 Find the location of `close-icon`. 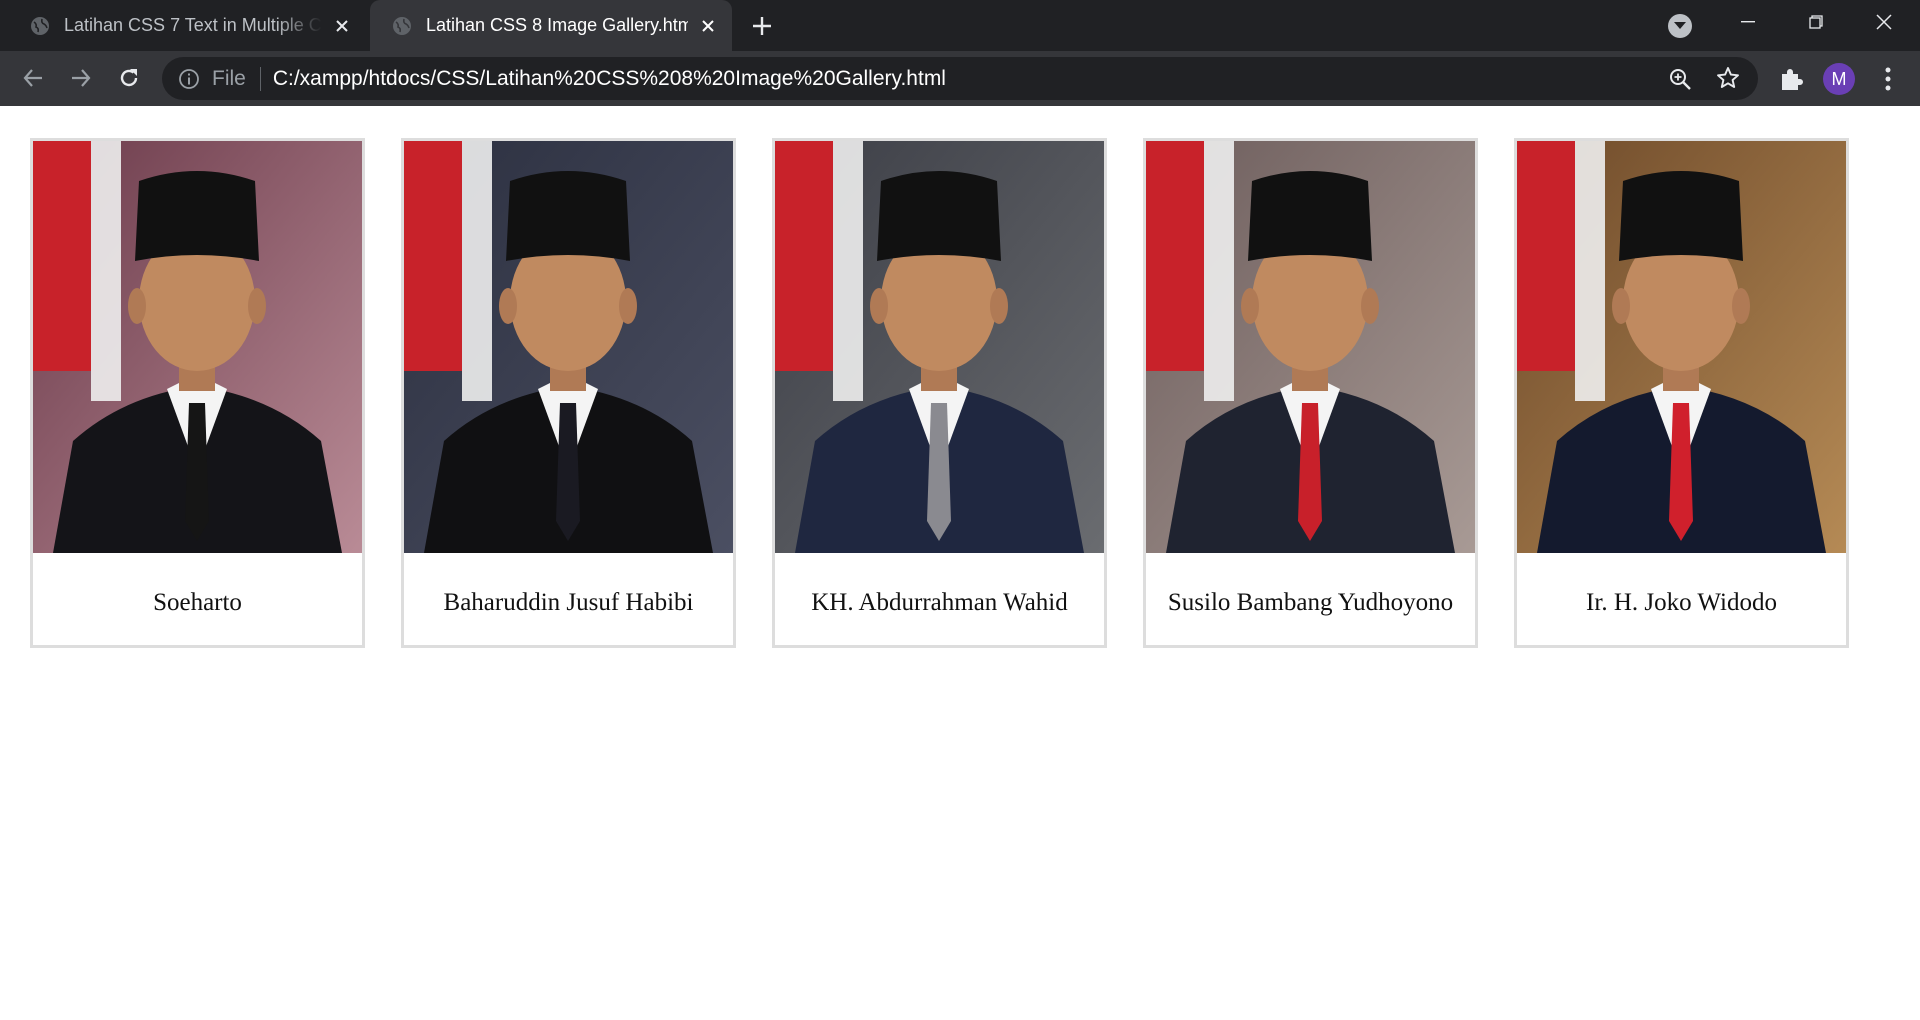

close-icon is located at coordinates (1884, 22).